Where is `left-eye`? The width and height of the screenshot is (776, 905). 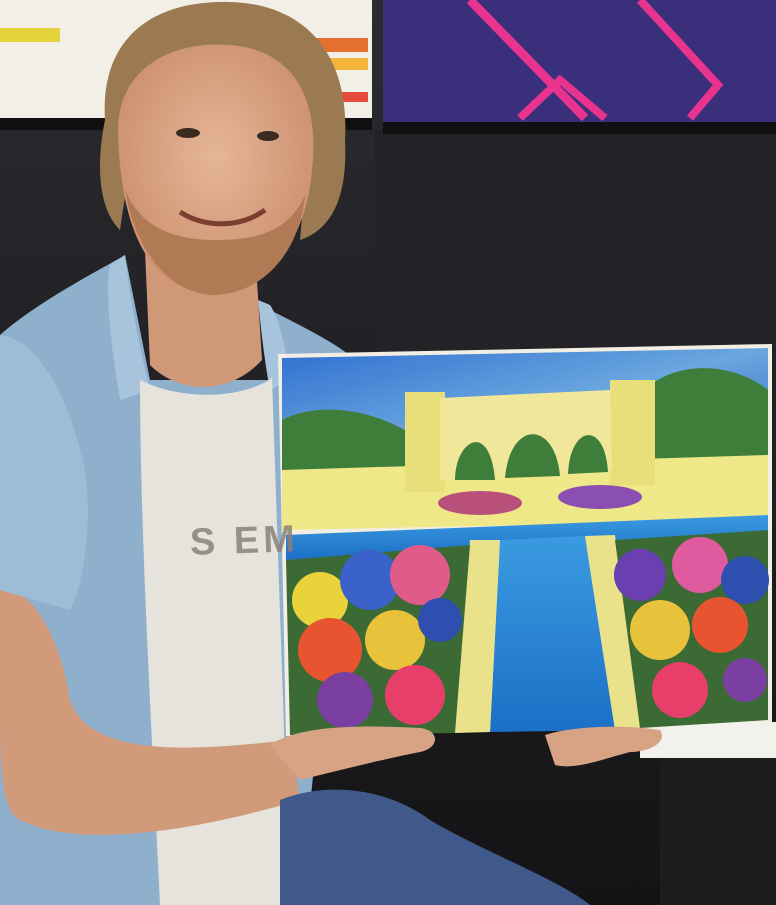 left-eye is located at coordinates (188, 133).